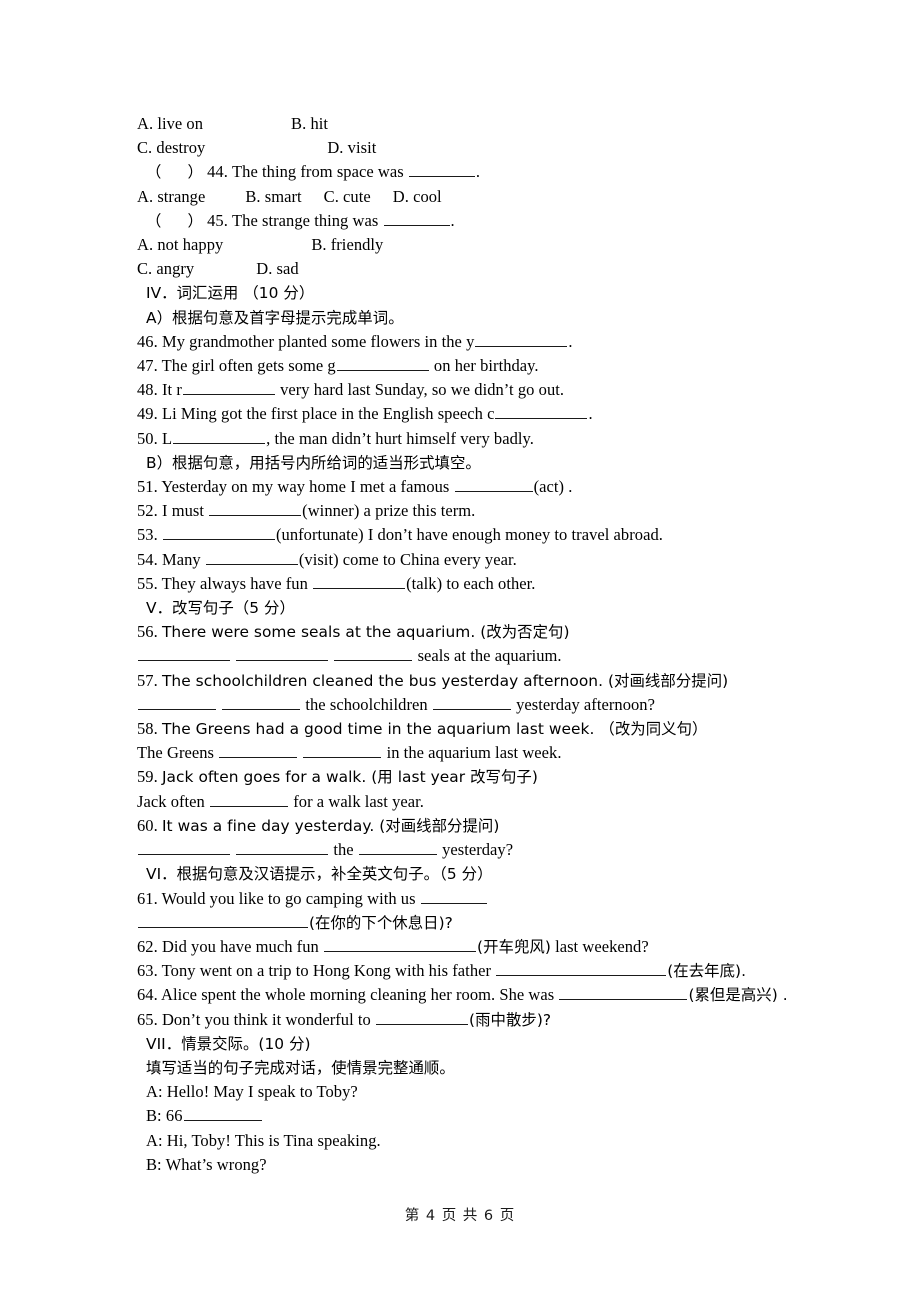  I want to click on q43-option-d: D. visit, so click(352, 148).